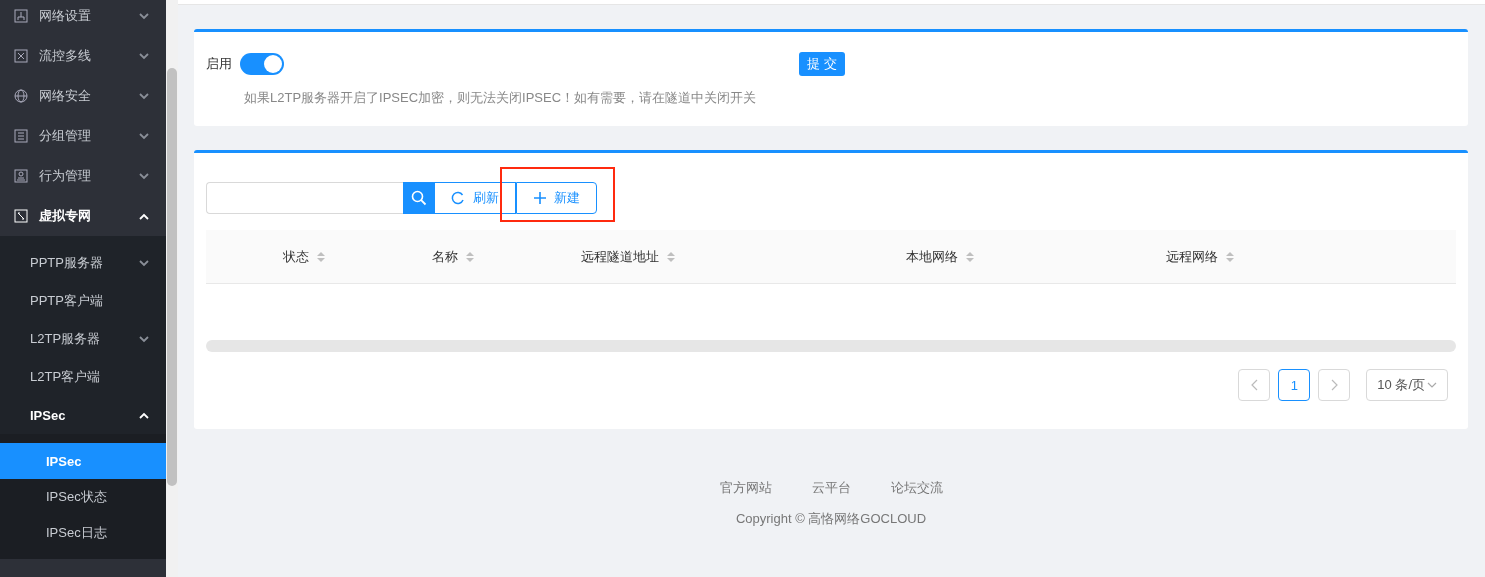 The height and width of the screenshot is (577, 1485). Describe the element at coordinates (500, 98) in the screenshot. I see `ipsec-note: 如果L2TP服务器开启了IPSEC加密，则无法关闭IPSEC！如有需要，请在隧道中关闭开关` at that location.